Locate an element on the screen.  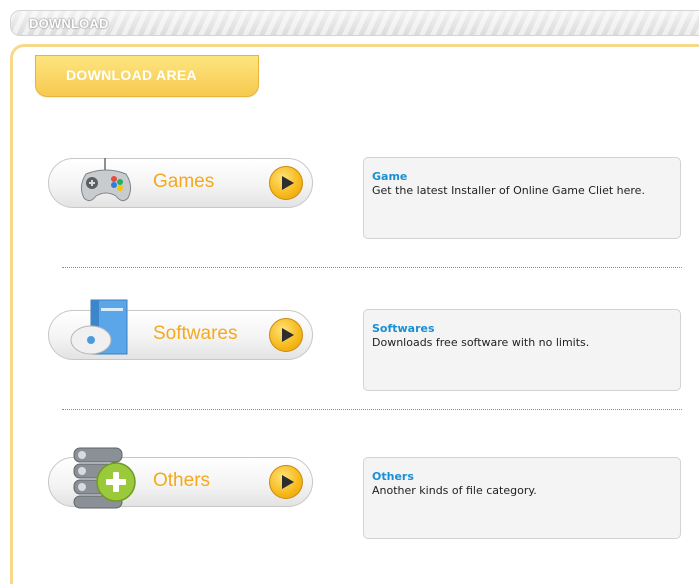
others-info-title: Others is located at coordinates (393, 476).